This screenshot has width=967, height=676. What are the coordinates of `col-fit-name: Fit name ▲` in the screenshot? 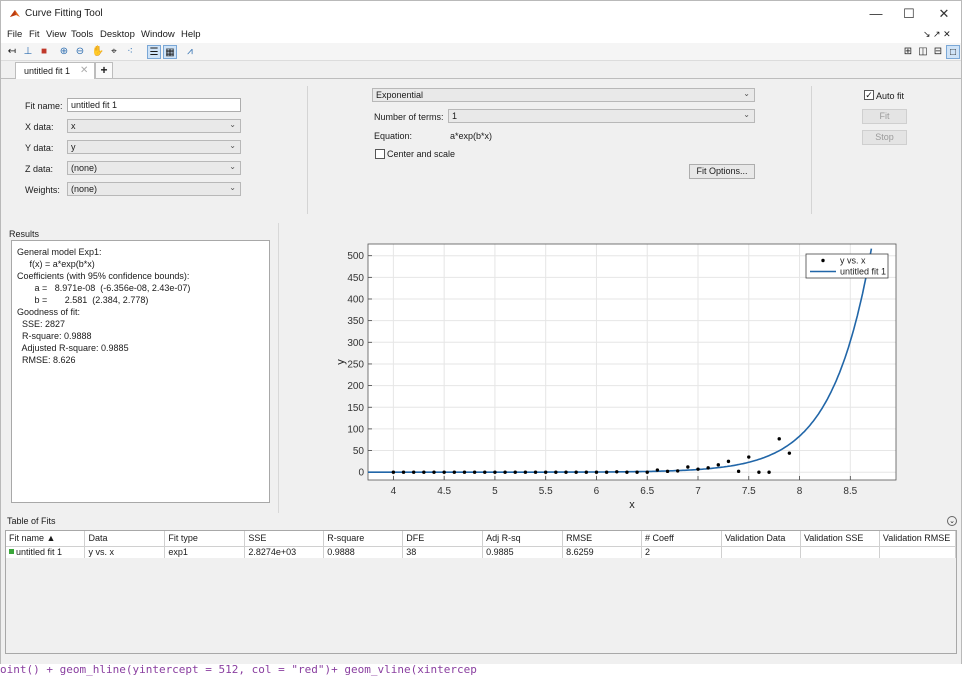 It's located at (46, 539).